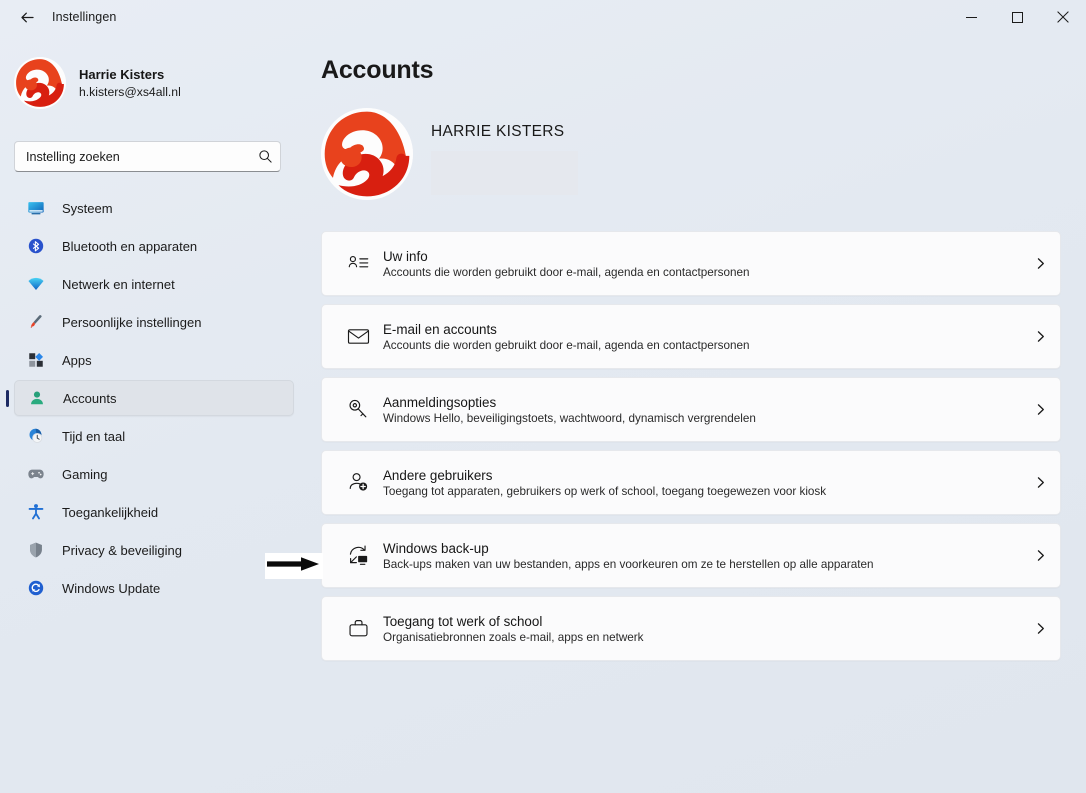 The height and width of the screenshot is (793, 1086). Describe the element at coordinates (90, 398) in the screenshot. I see `sidebar-item-label: Accounts` at that location.